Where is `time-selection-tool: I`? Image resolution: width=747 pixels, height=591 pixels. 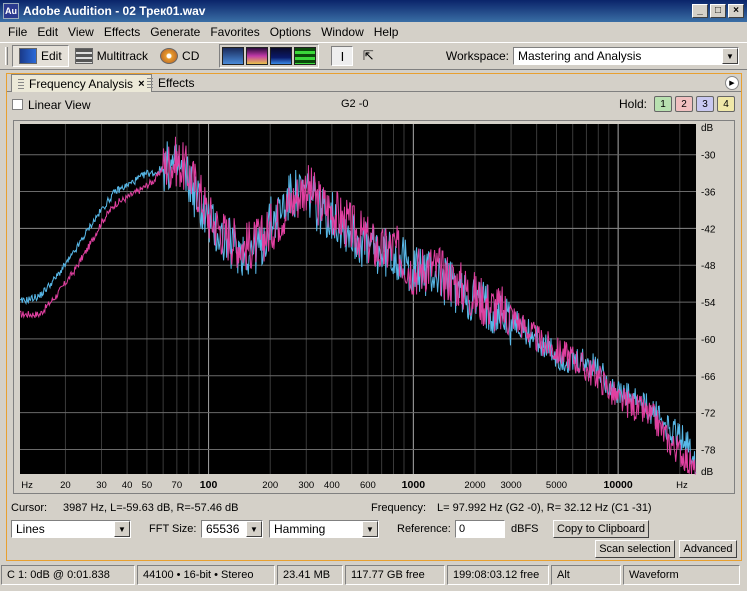 time-selection-tool: I is located at coordinates (342, 56).